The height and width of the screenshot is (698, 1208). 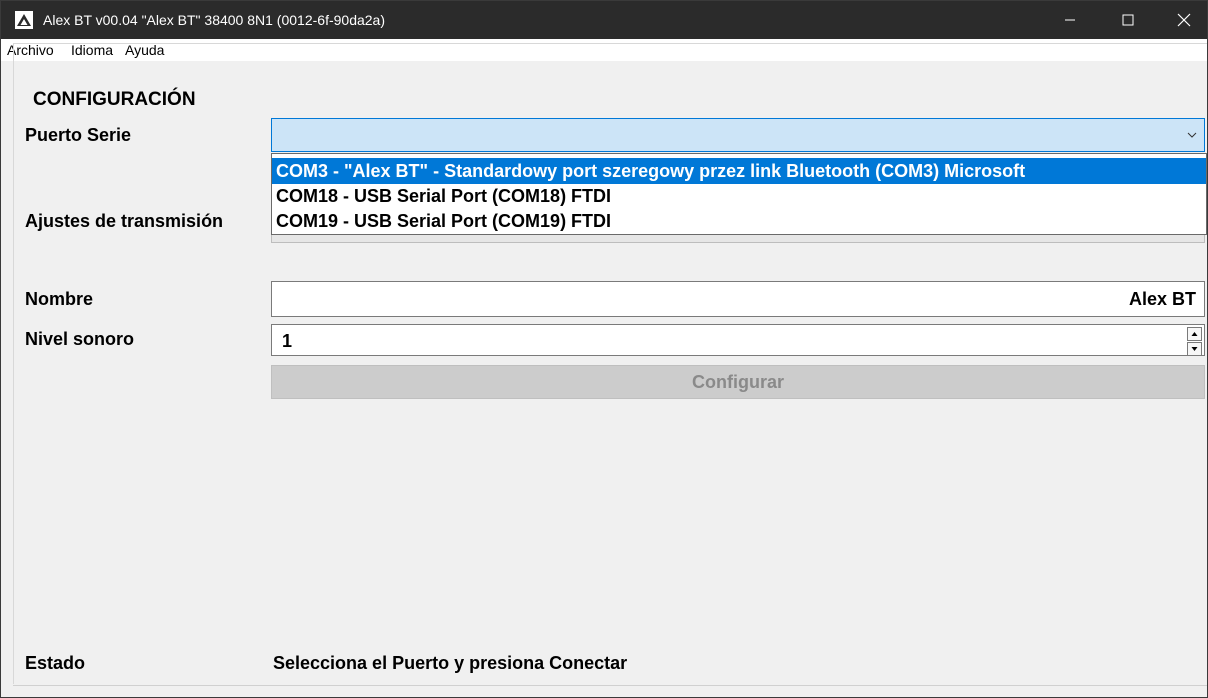 I want to click on serial-port-option: COM19 - USB Serial Port (COM19) FTDI, so click(x=739, y=221).